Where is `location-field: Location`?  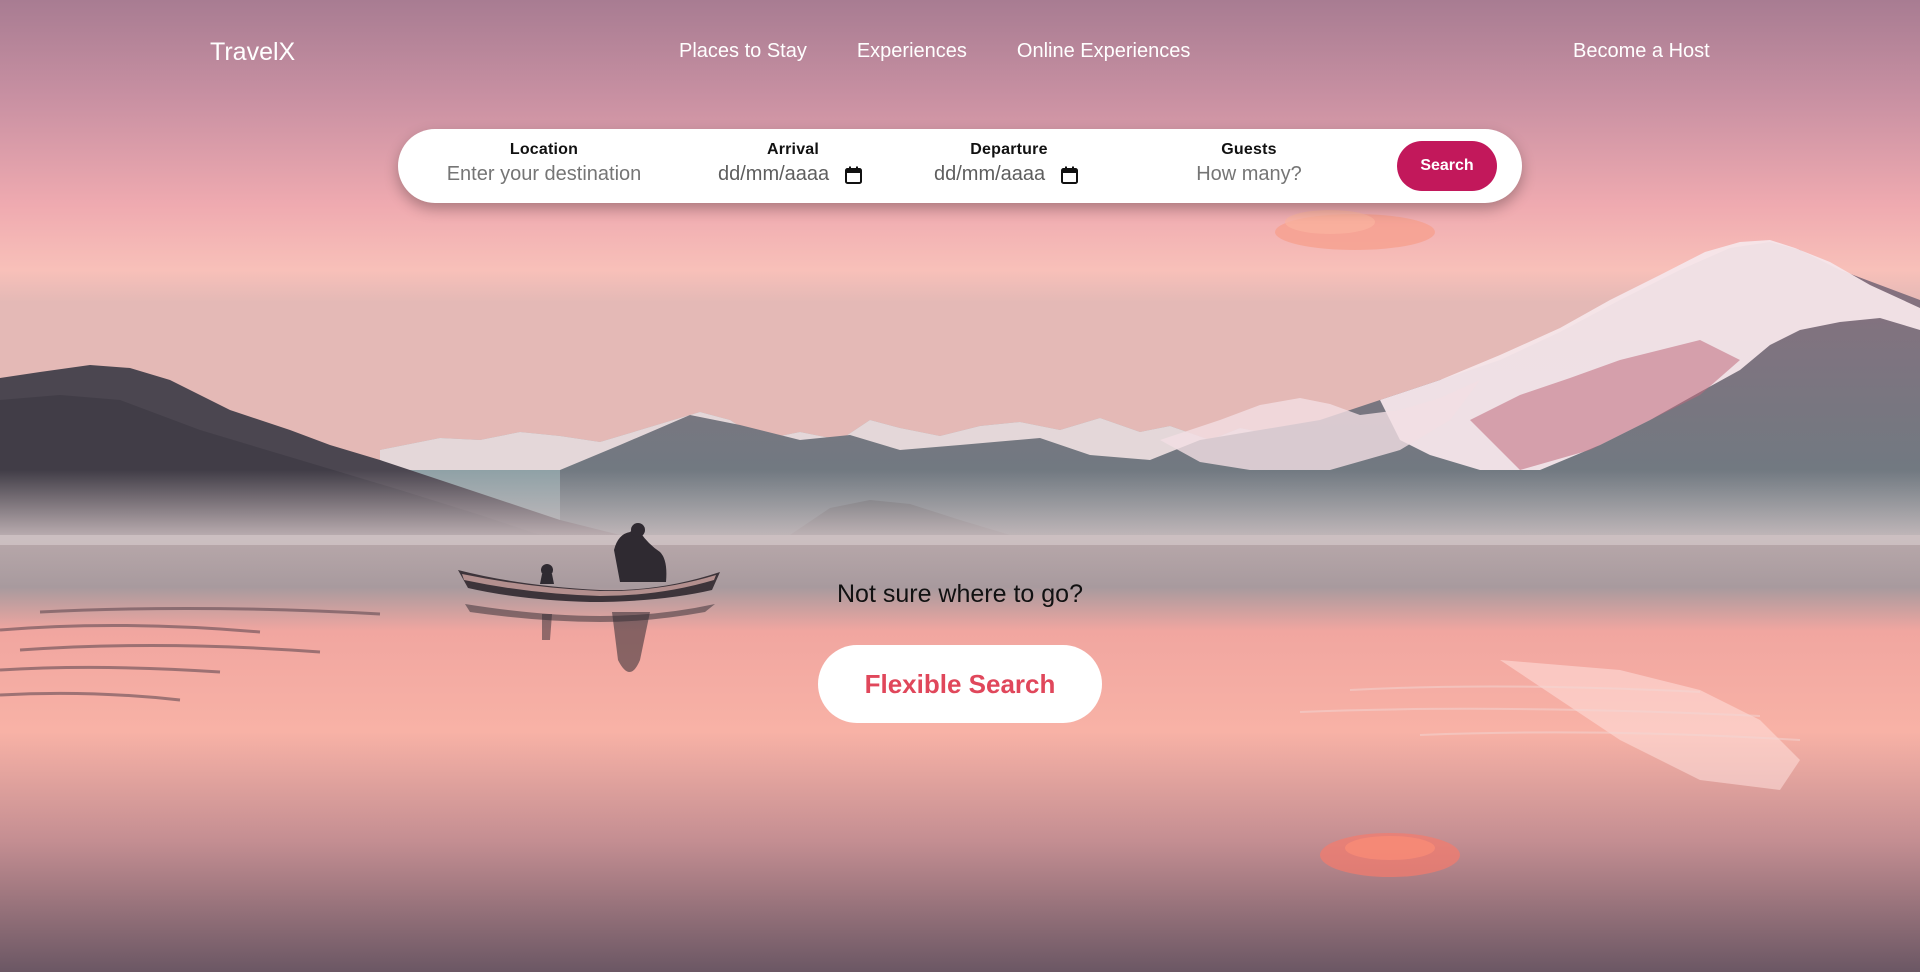 location-field: Location is located at coordinates (544, 163).